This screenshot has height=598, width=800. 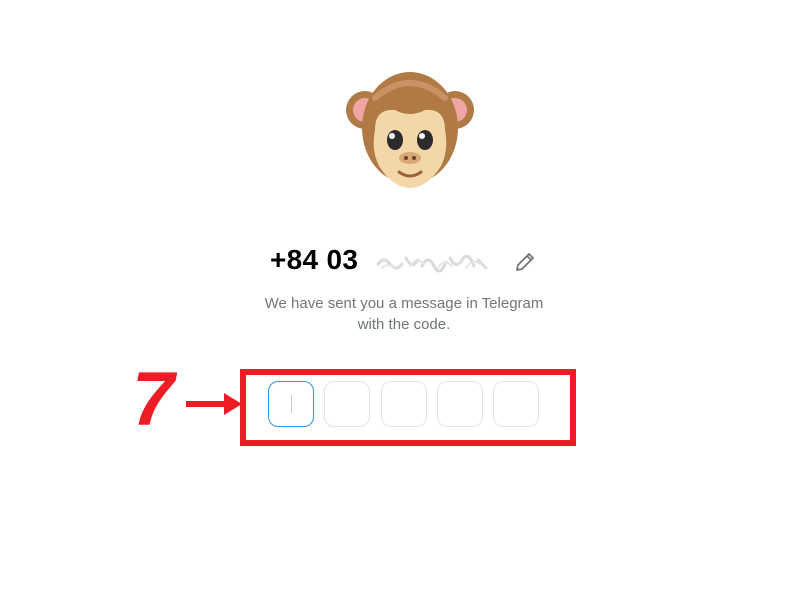 What do you see at coordinates (525, 262) in the screenshot?
I see `pencil-icon` at bounding box center [525, 262].